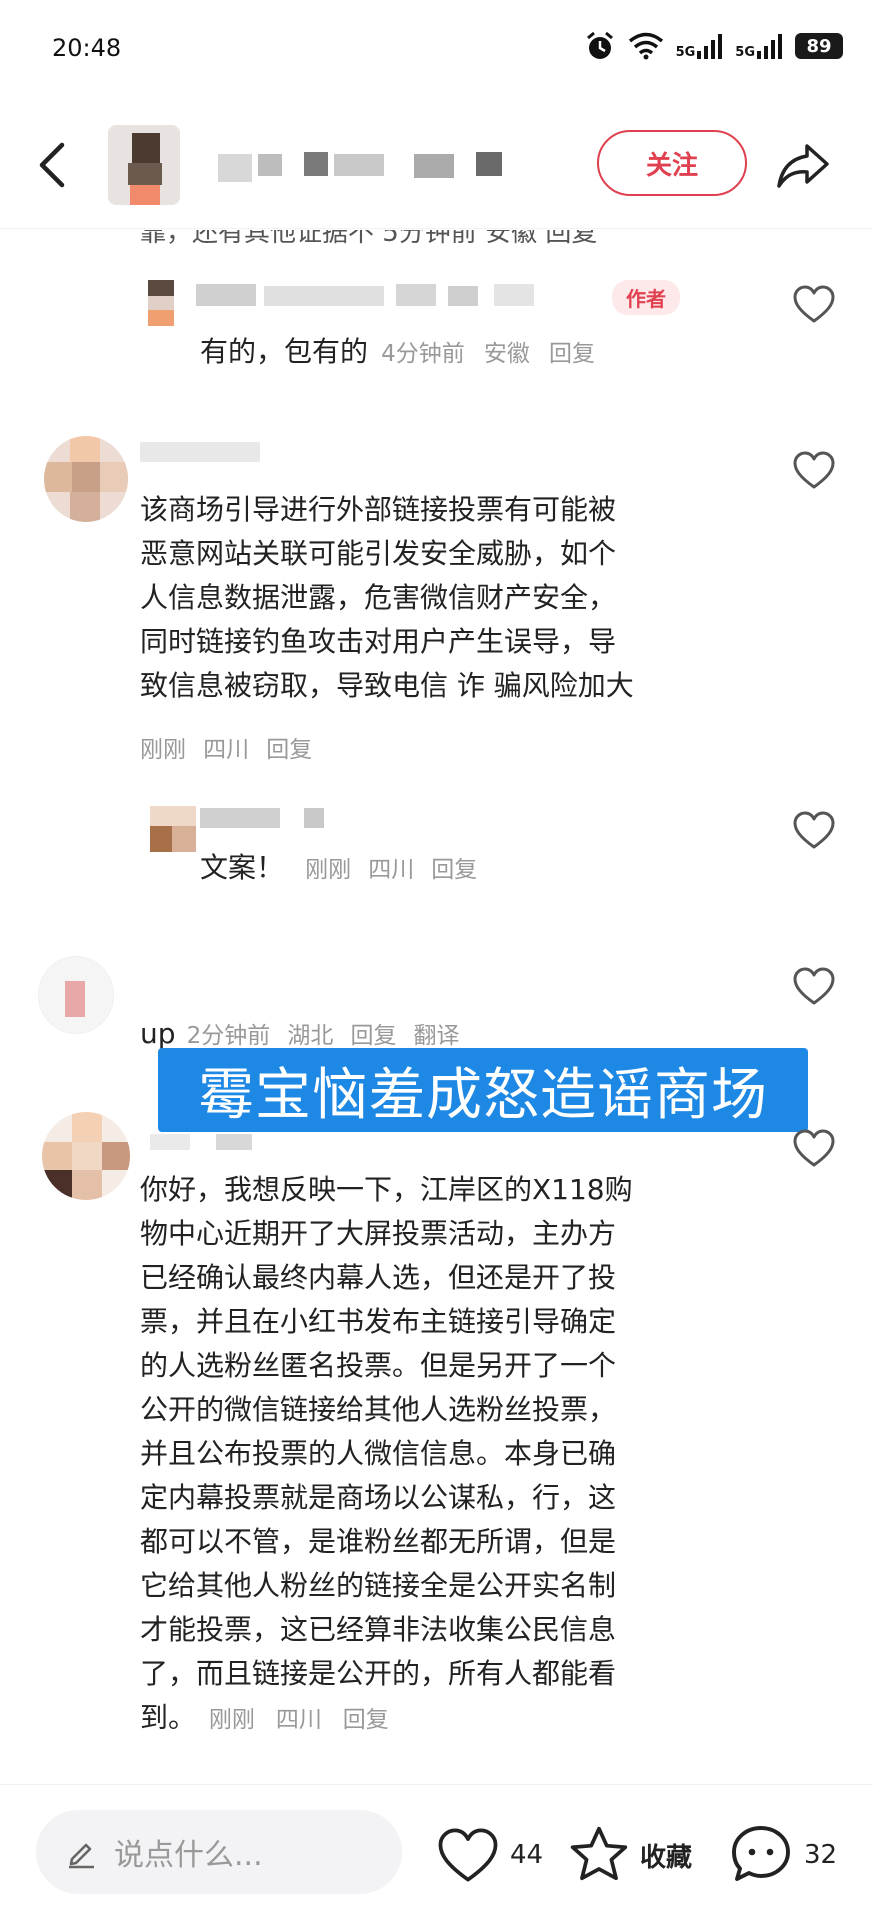 This screenshot has height=1921, width=873. Describe the element at coordinates (437, 1036) in the screenshot. I see `translate-link: 翻译` at that location.